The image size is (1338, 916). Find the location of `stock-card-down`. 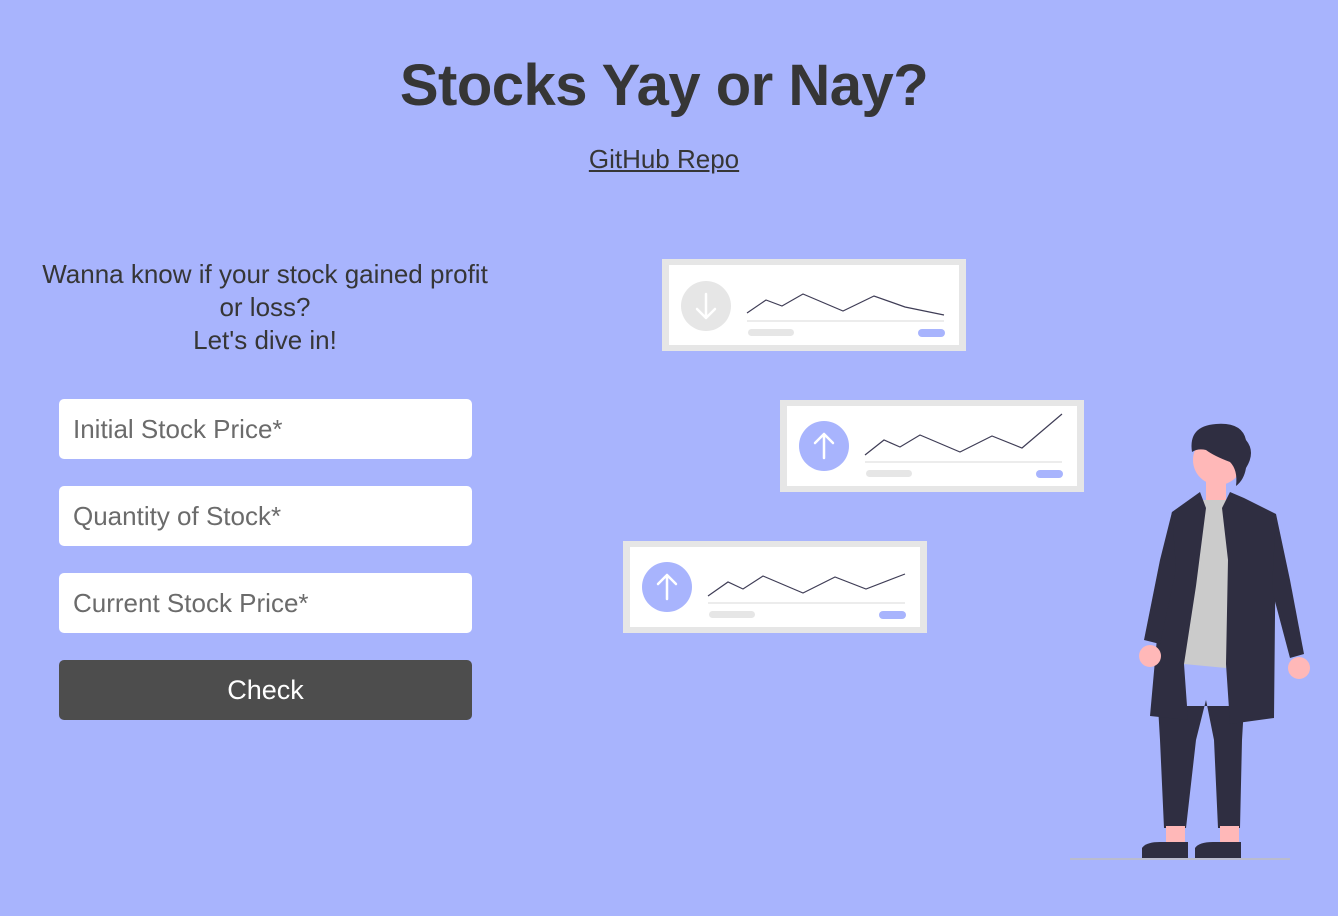

stock-card-down is located at coordinates (814, 305).